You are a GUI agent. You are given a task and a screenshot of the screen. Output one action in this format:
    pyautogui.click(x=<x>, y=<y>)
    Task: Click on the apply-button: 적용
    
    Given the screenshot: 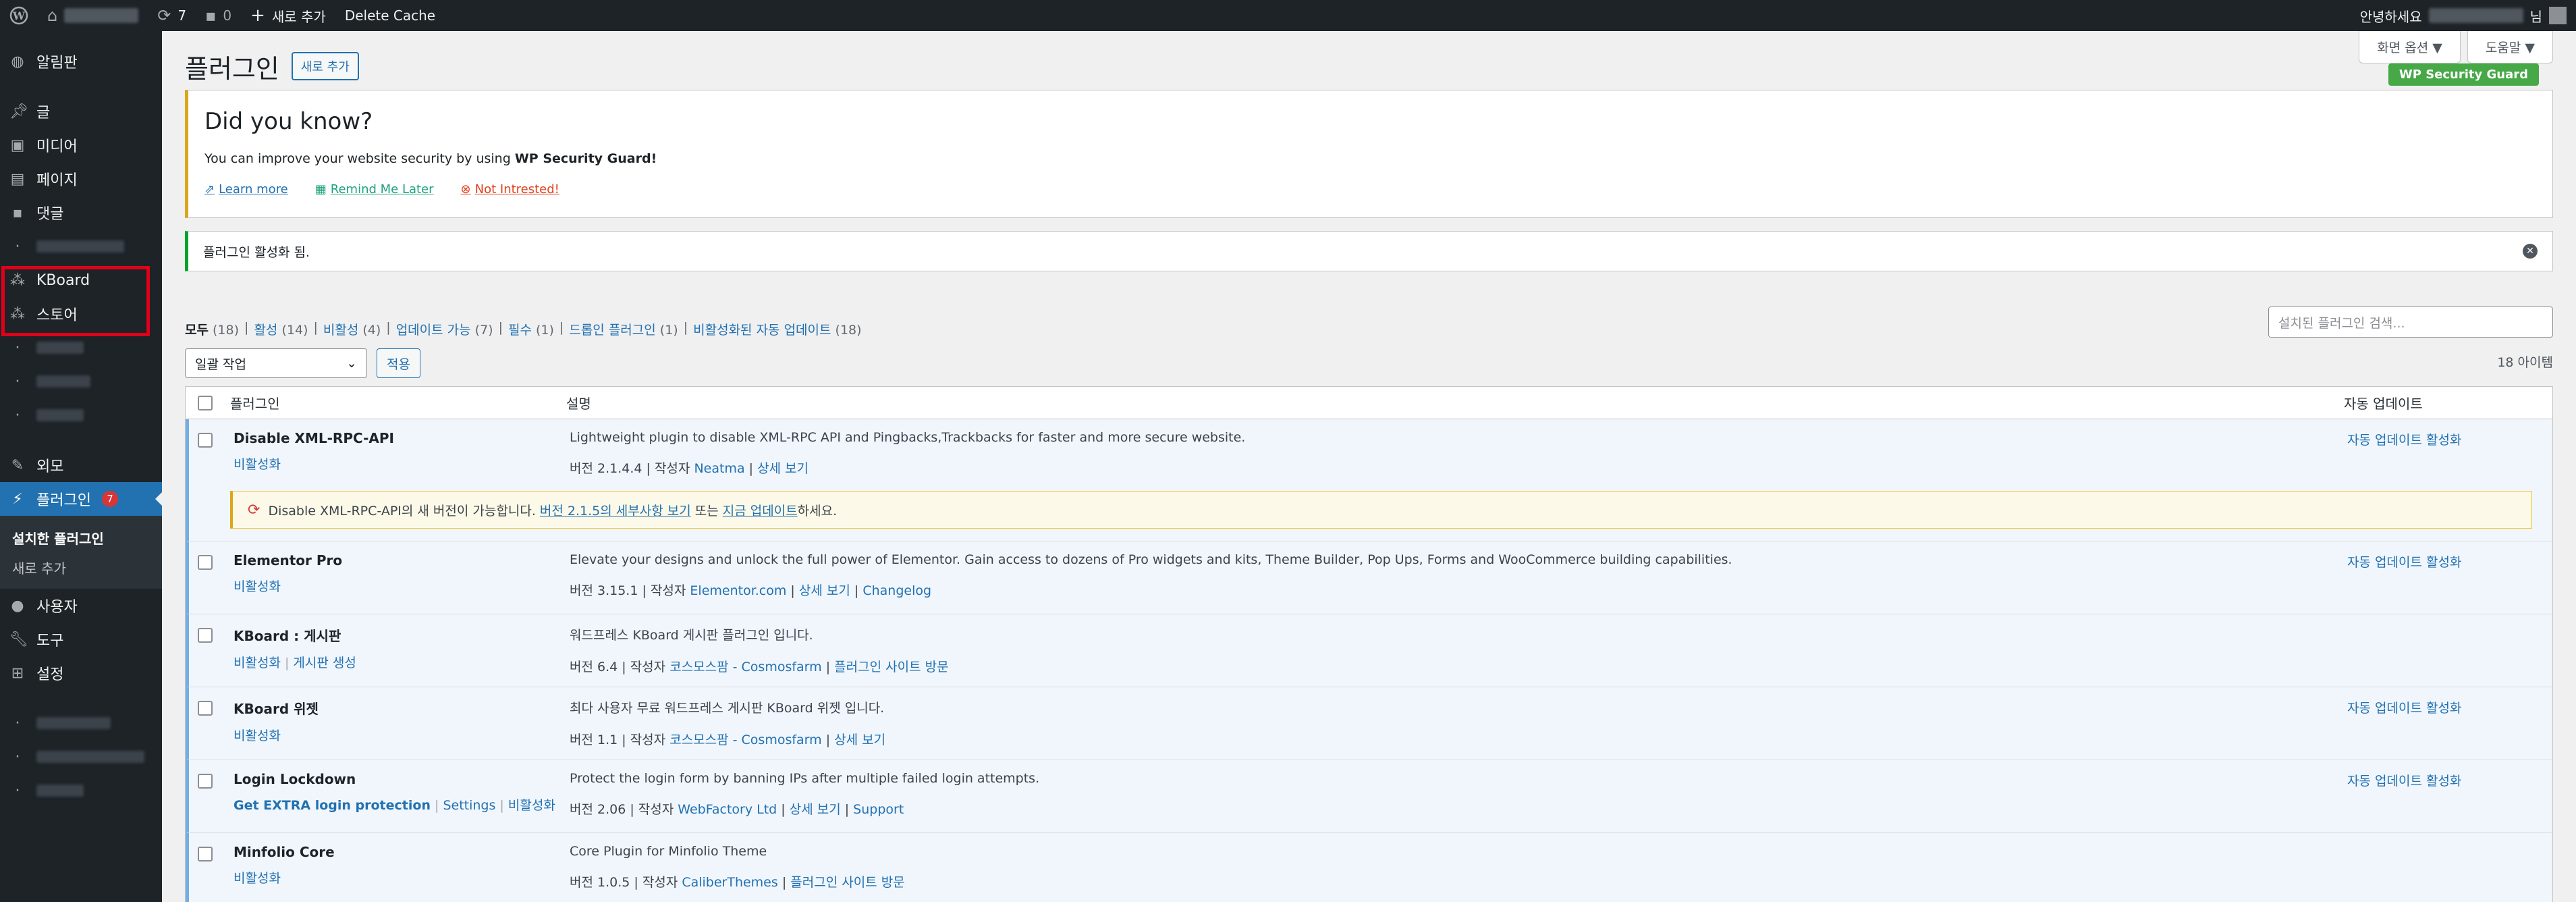 What is the action you would take?
    pyautogui.click(x=399, y=363)
    